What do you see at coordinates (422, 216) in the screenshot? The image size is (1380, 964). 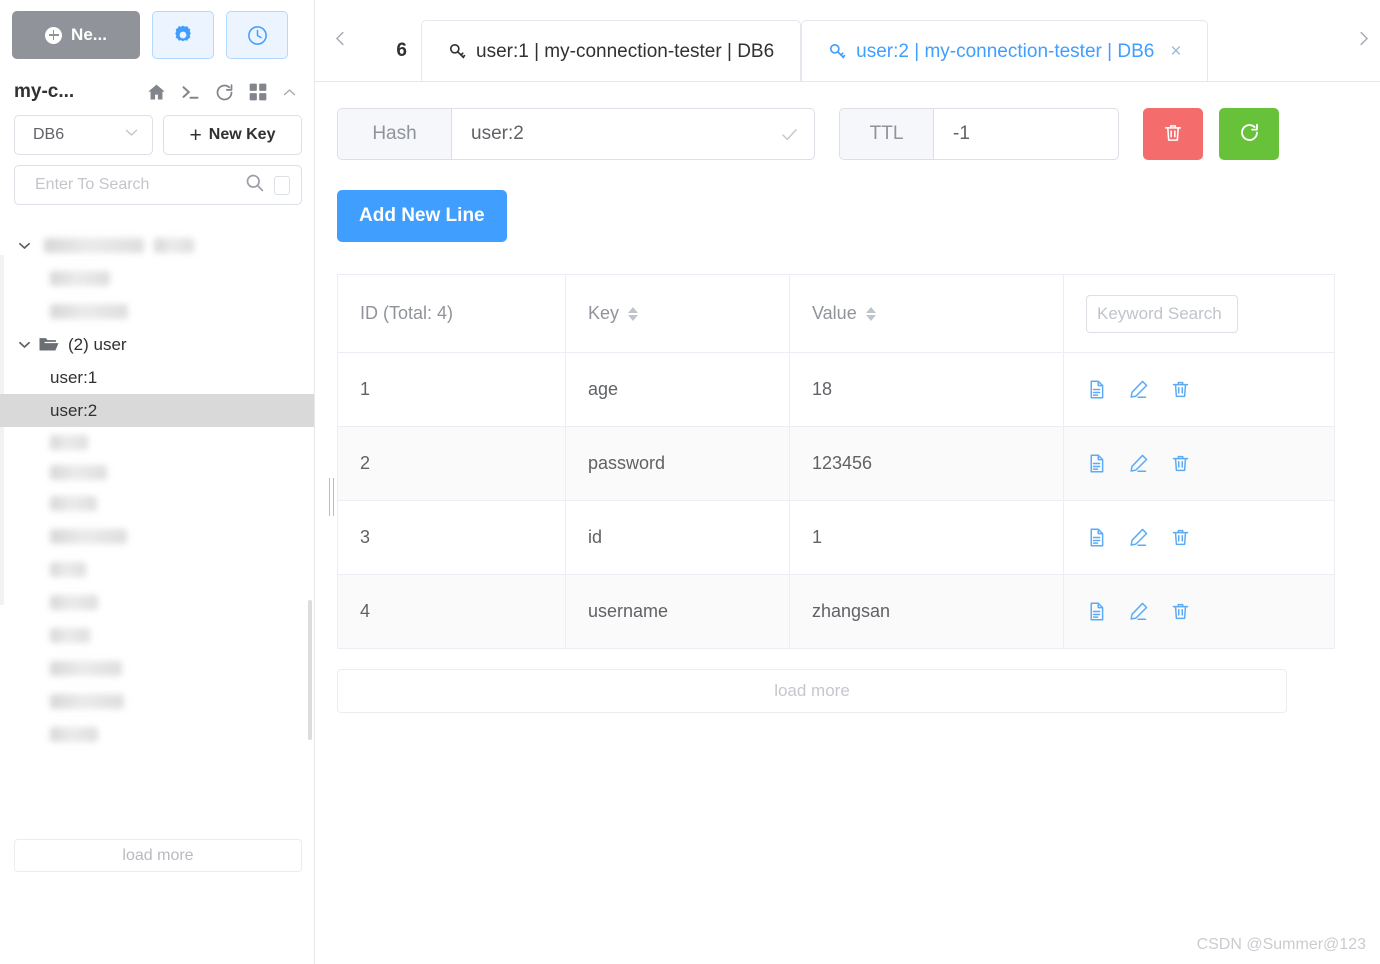 I see `add-new-line-button: Add New Line` at bounding box center [422, 216].